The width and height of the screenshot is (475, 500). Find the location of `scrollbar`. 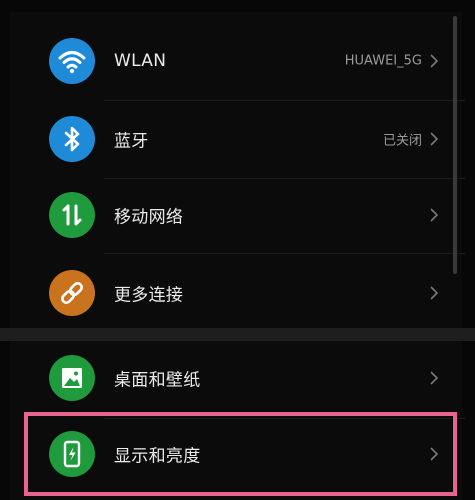

scrollbar is located at coordinates (455, 145).